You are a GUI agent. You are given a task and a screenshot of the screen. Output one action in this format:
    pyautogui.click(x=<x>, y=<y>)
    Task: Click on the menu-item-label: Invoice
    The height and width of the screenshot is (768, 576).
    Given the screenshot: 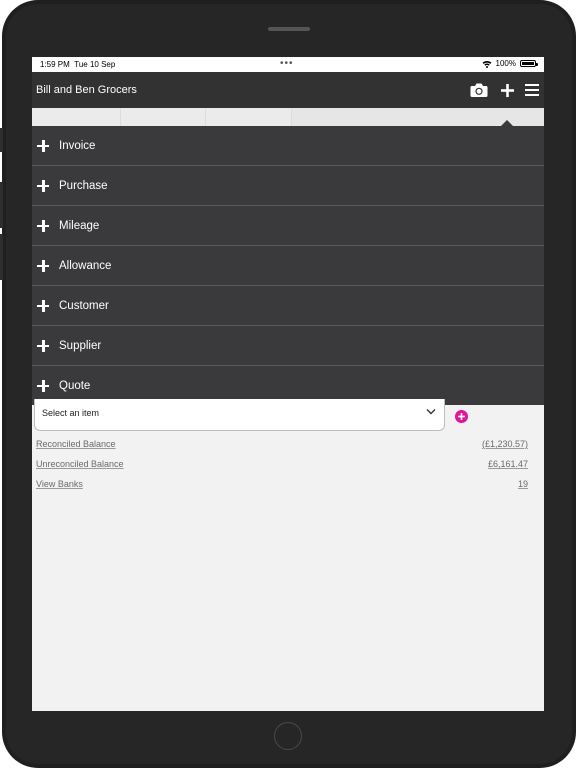 What is the action you would take?
    pyautogui.click(x=77, y=145)
    